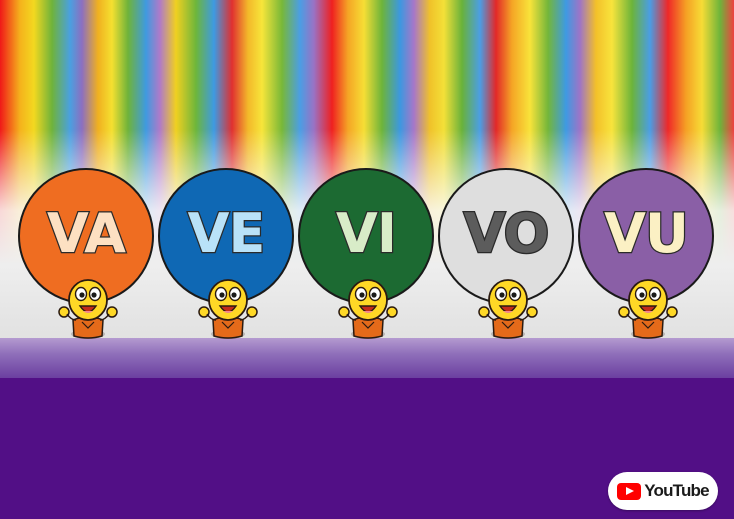 The width and height of the screenshot is (734, 519). I want to click on balloon-unit-vi: VI, so click(368, 255).